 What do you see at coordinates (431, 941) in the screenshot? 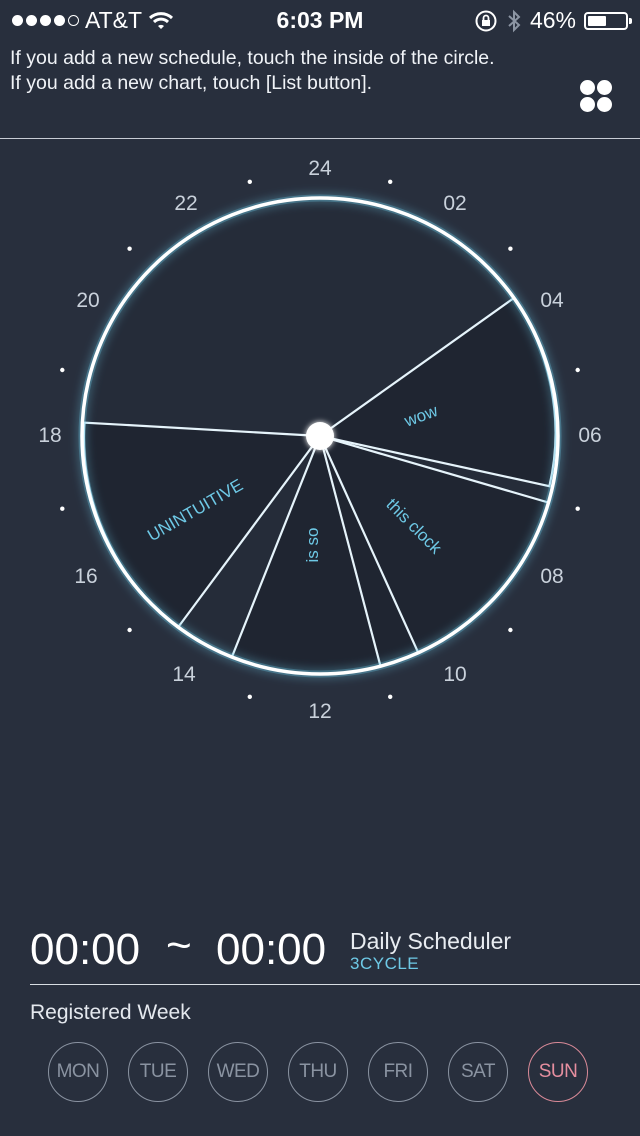
I see `app-name: Daily Scheduler` at bounding box center [431, 941].